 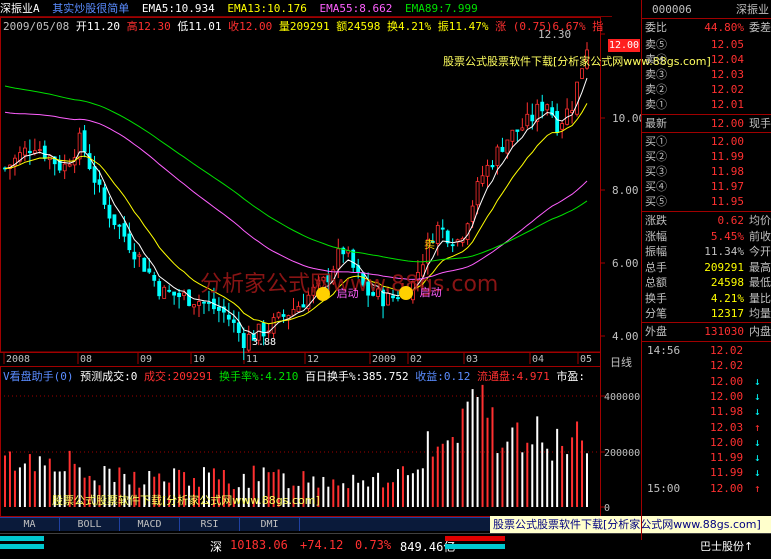 I want to click on tab-ma: MA, so click(x=30, y=524).